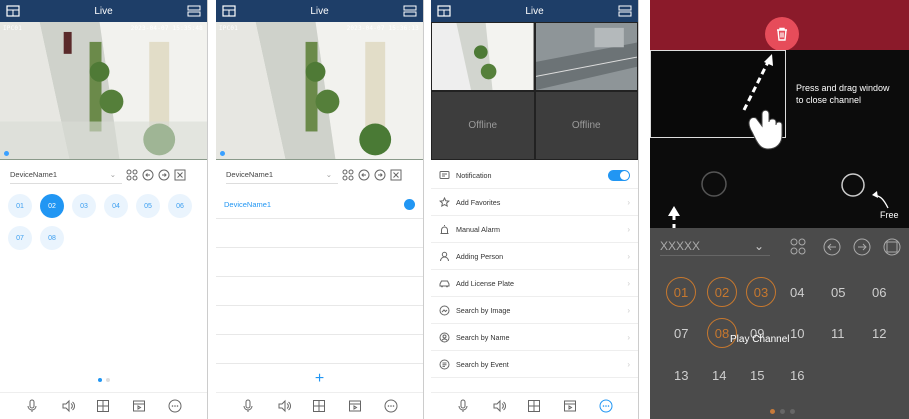 The height and width of the screenshot is (419, 909). Describe the element at coordinates (482, 364) in the screenshot. I see `menu-label: Search by Event` at that location.